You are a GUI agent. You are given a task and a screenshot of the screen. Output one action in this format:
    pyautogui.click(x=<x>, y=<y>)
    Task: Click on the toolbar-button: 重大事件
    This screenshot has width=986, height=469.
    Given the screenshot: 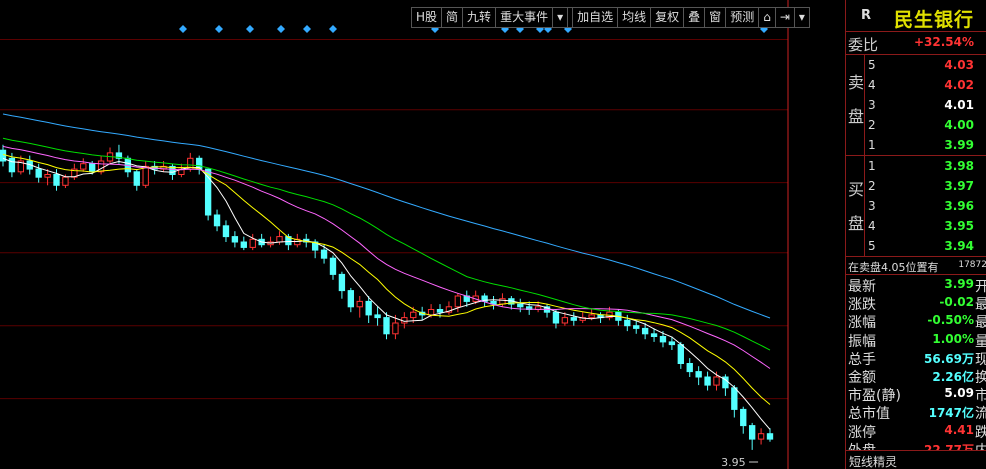 What is the action you would take?
    pyautogui.click(x=525, y=17)
    